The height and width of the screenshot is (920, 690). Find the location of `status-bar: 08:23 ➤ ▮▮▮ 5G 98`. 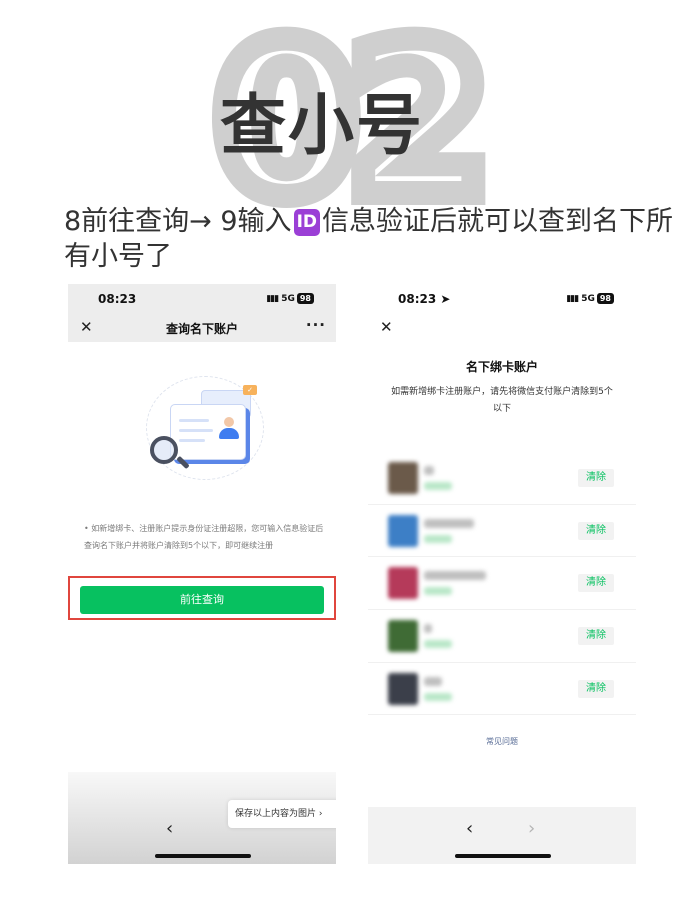

status-bar: 08:23 ➤ ▮▮▮ 5G 98 is located at coordinates (502, 299).